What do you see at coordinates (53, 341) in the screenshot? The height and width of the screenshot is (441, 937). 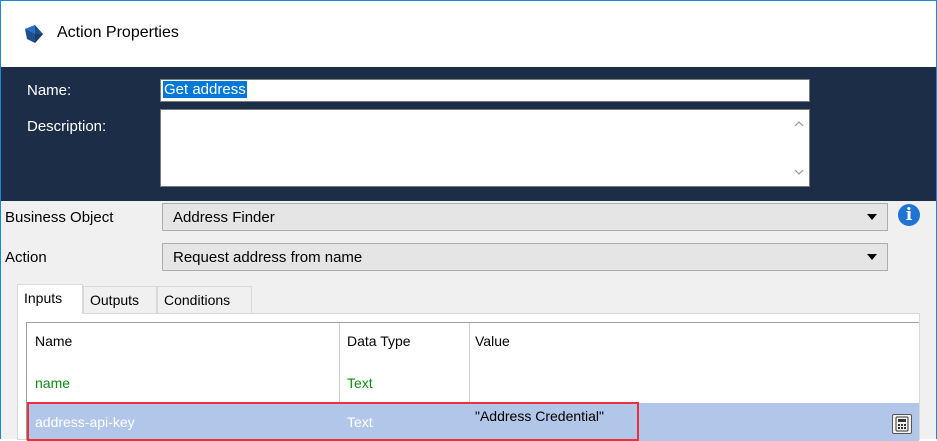 I see `column-header-name: Name` at bounding box center [53, 341].